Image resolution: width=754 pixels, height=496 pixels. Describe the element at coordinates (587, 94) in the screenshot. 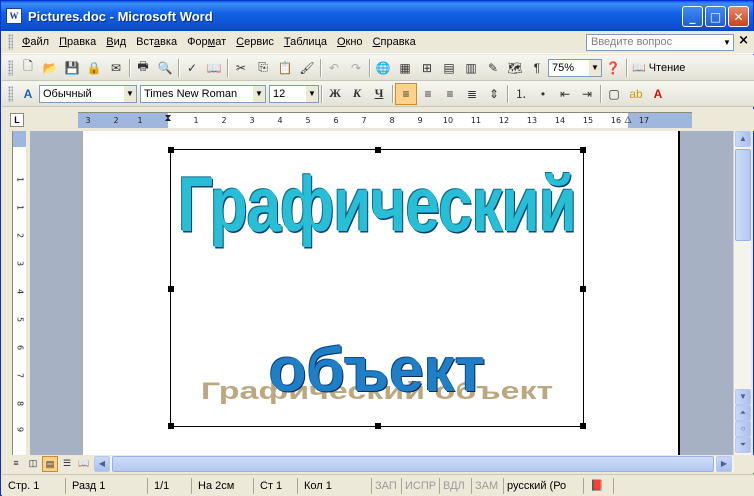

I see `increase-indent-icon: ⇥` at that location.